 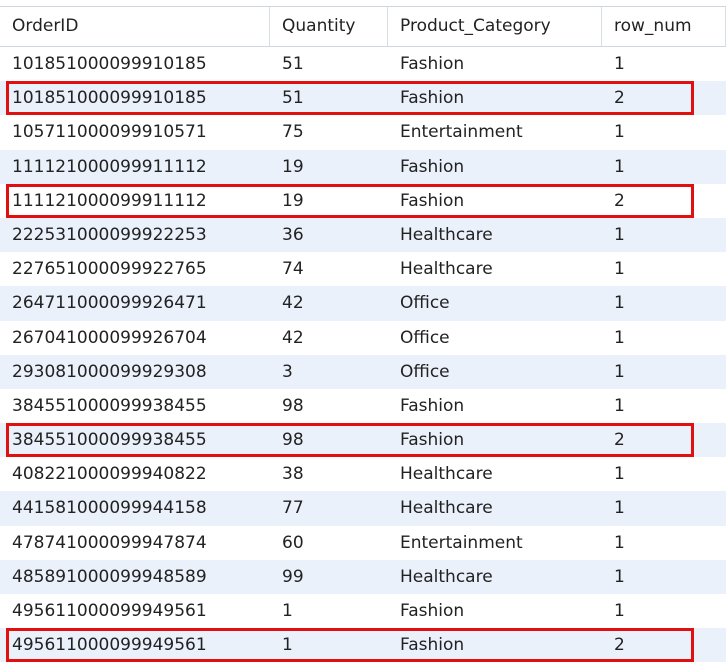 I want to click on cell-quantity: 99, so click(x=329, y=577).